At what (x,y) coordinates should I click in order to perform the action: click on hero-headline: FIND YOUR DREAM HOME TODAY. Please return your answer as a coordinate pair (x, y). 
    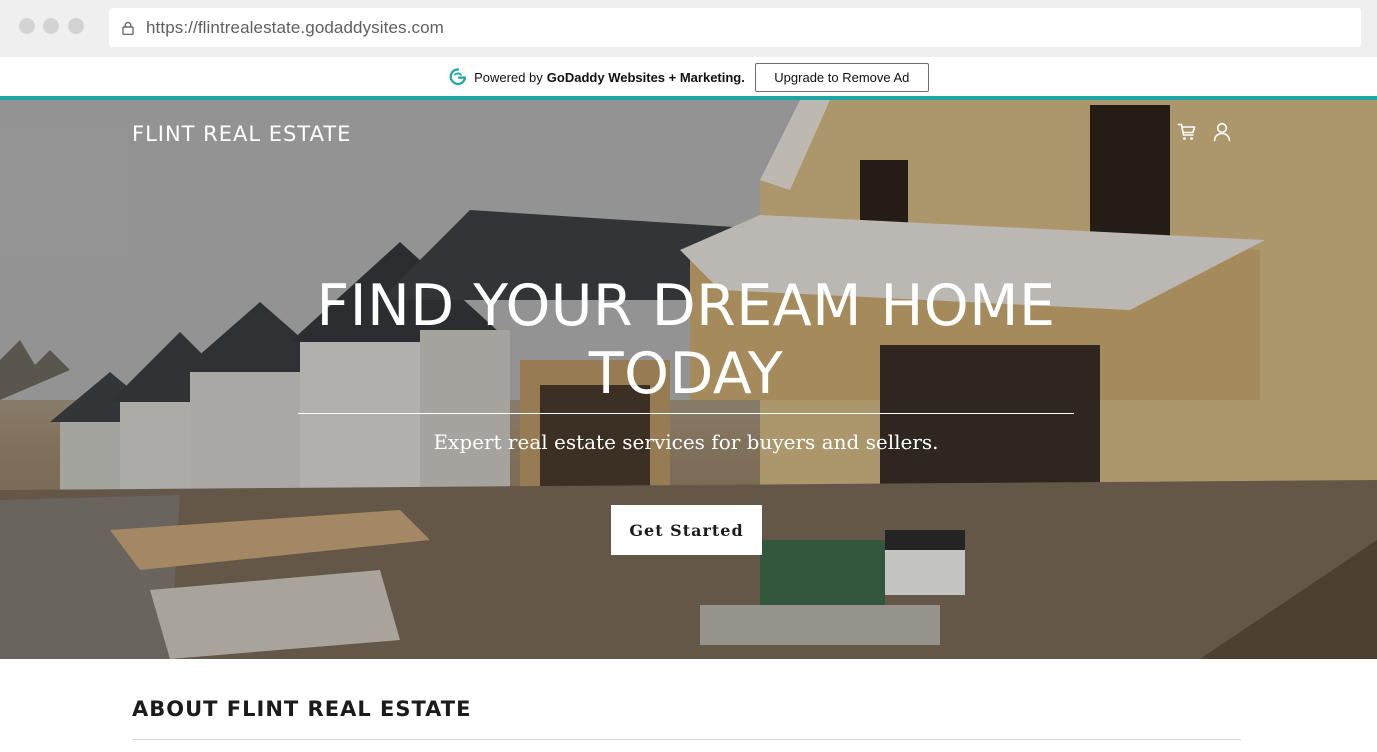
    Looking at the image, I should click on (686, 340).